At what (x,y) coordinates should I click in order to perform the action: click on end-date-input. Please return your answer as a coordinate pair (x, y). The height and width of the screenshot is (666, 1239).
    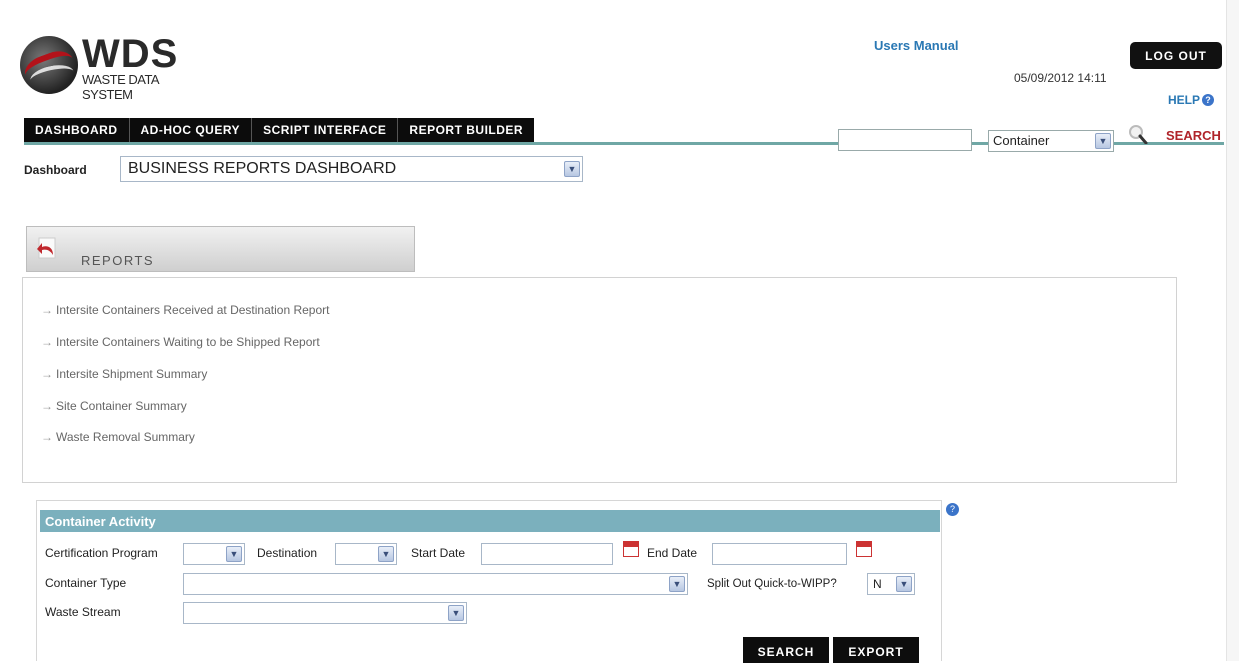
    Looking at the image, I should click on (779, 554).